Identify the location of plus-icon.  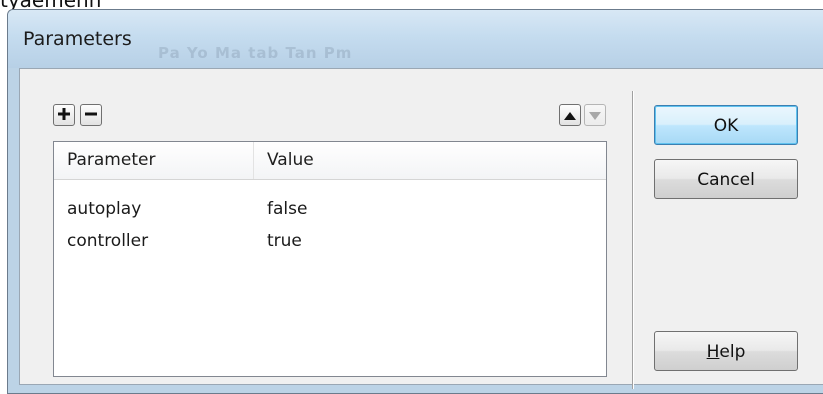
(64, 115).